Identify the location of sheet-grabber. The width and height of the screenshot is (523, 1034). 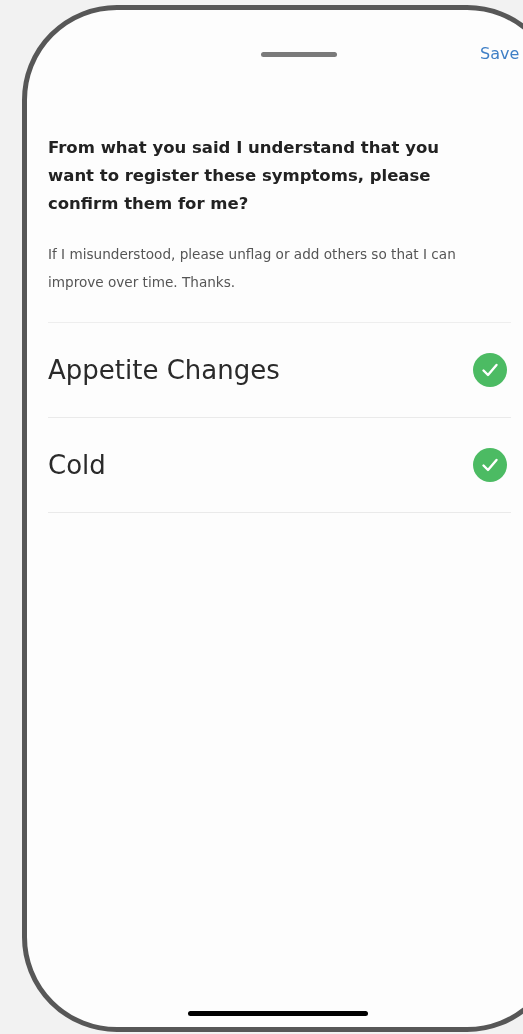
(299, 54).